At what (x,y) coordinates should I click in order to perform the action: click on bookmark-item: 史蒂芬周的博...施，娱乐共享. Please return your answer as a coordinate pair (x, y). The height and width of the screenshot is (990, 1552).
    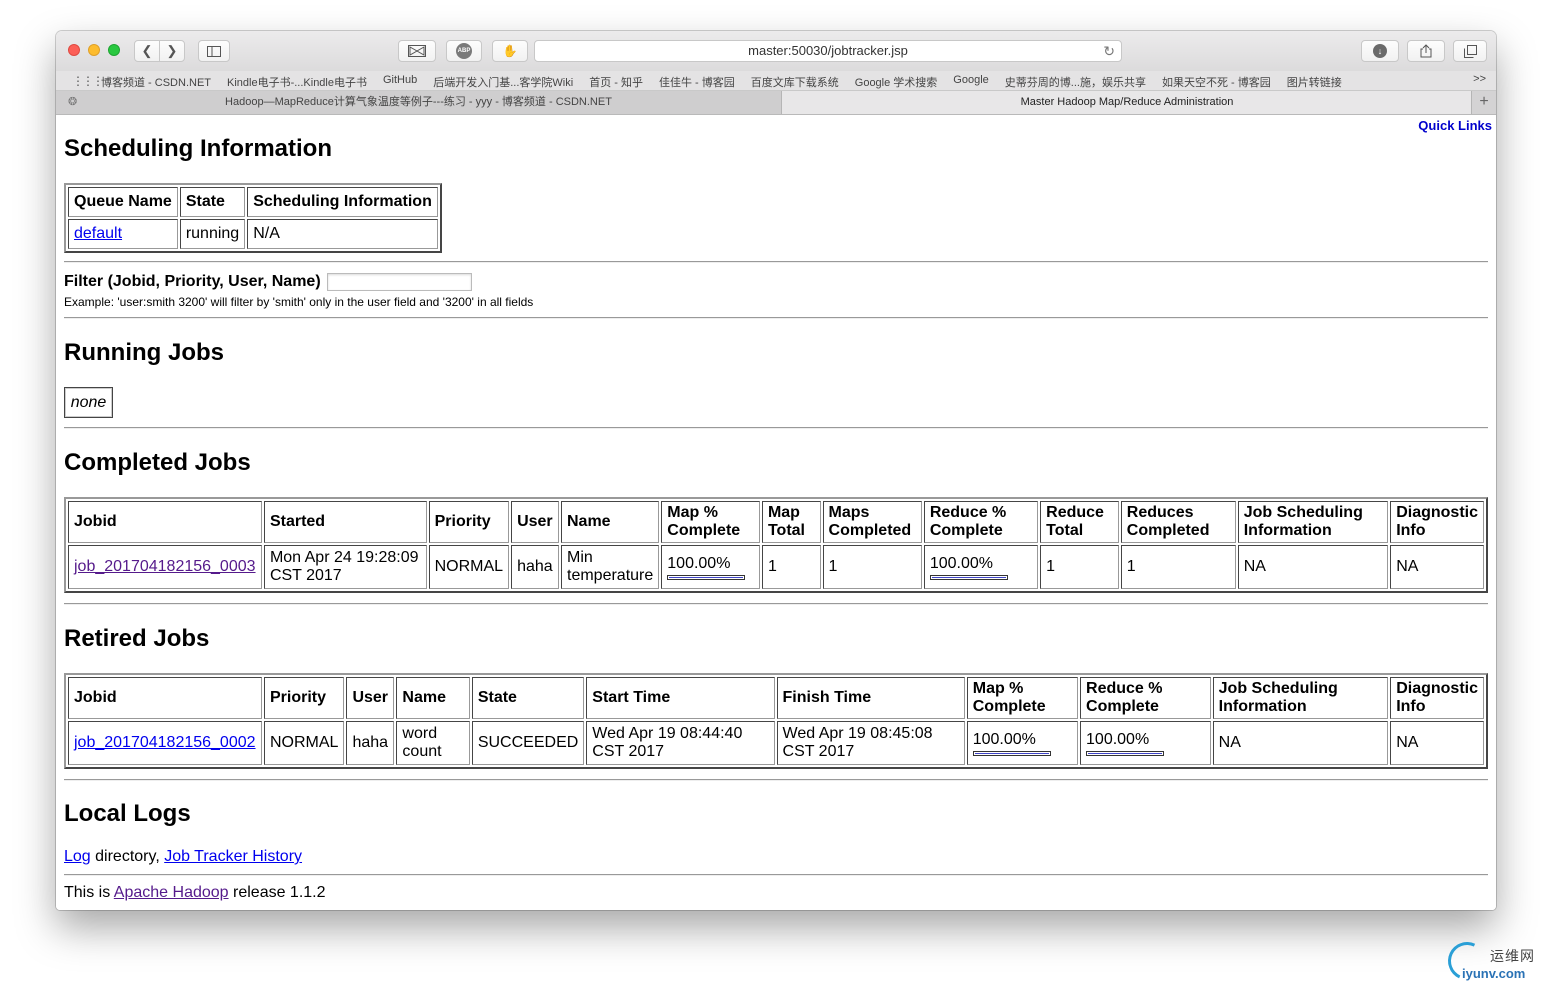
    Looking at the image, I should click on (1075, 82).